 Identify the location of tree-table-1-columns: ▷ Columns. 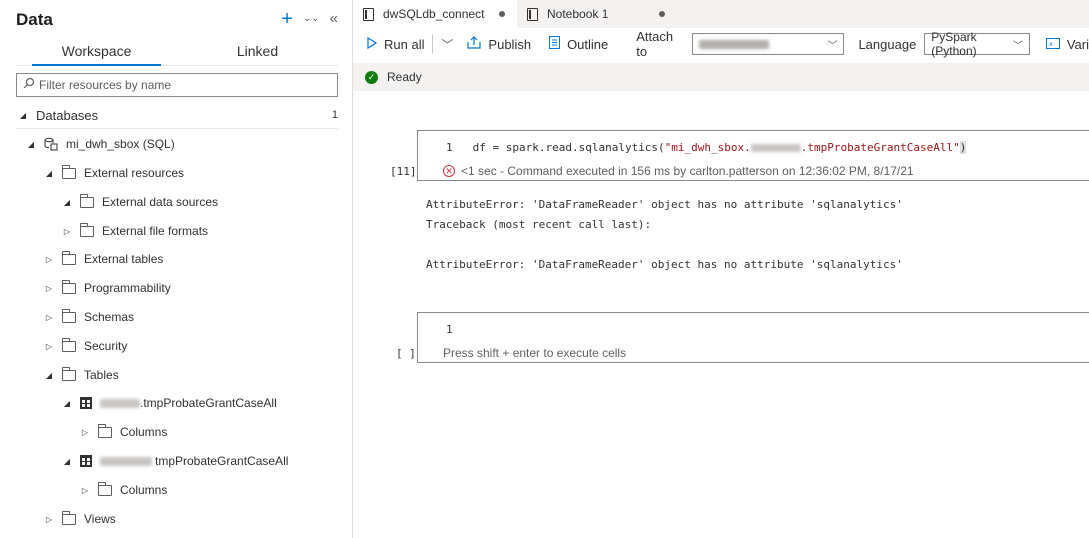
(123, 432).